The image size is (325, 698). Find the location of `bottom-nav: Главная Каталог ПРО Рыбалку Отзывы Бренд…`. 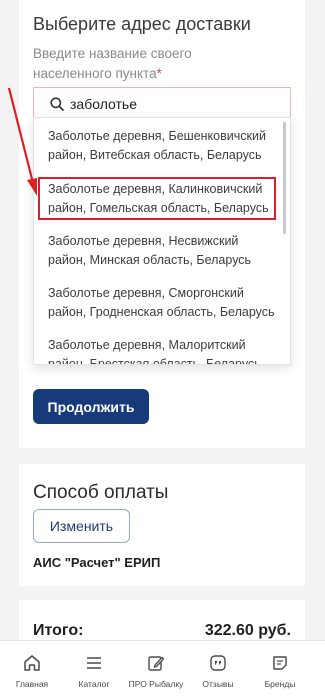

bottom-nav: Главная Каталог ПРО Рыбалку Отзывы Бренд… is located at coordinates (162, 669).